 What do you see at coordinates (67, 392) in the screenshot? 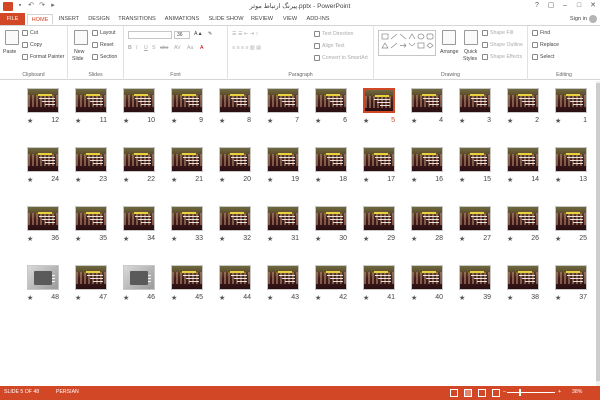
I see `language-indicator: PERSIAN` at bounding box center [67, 392].